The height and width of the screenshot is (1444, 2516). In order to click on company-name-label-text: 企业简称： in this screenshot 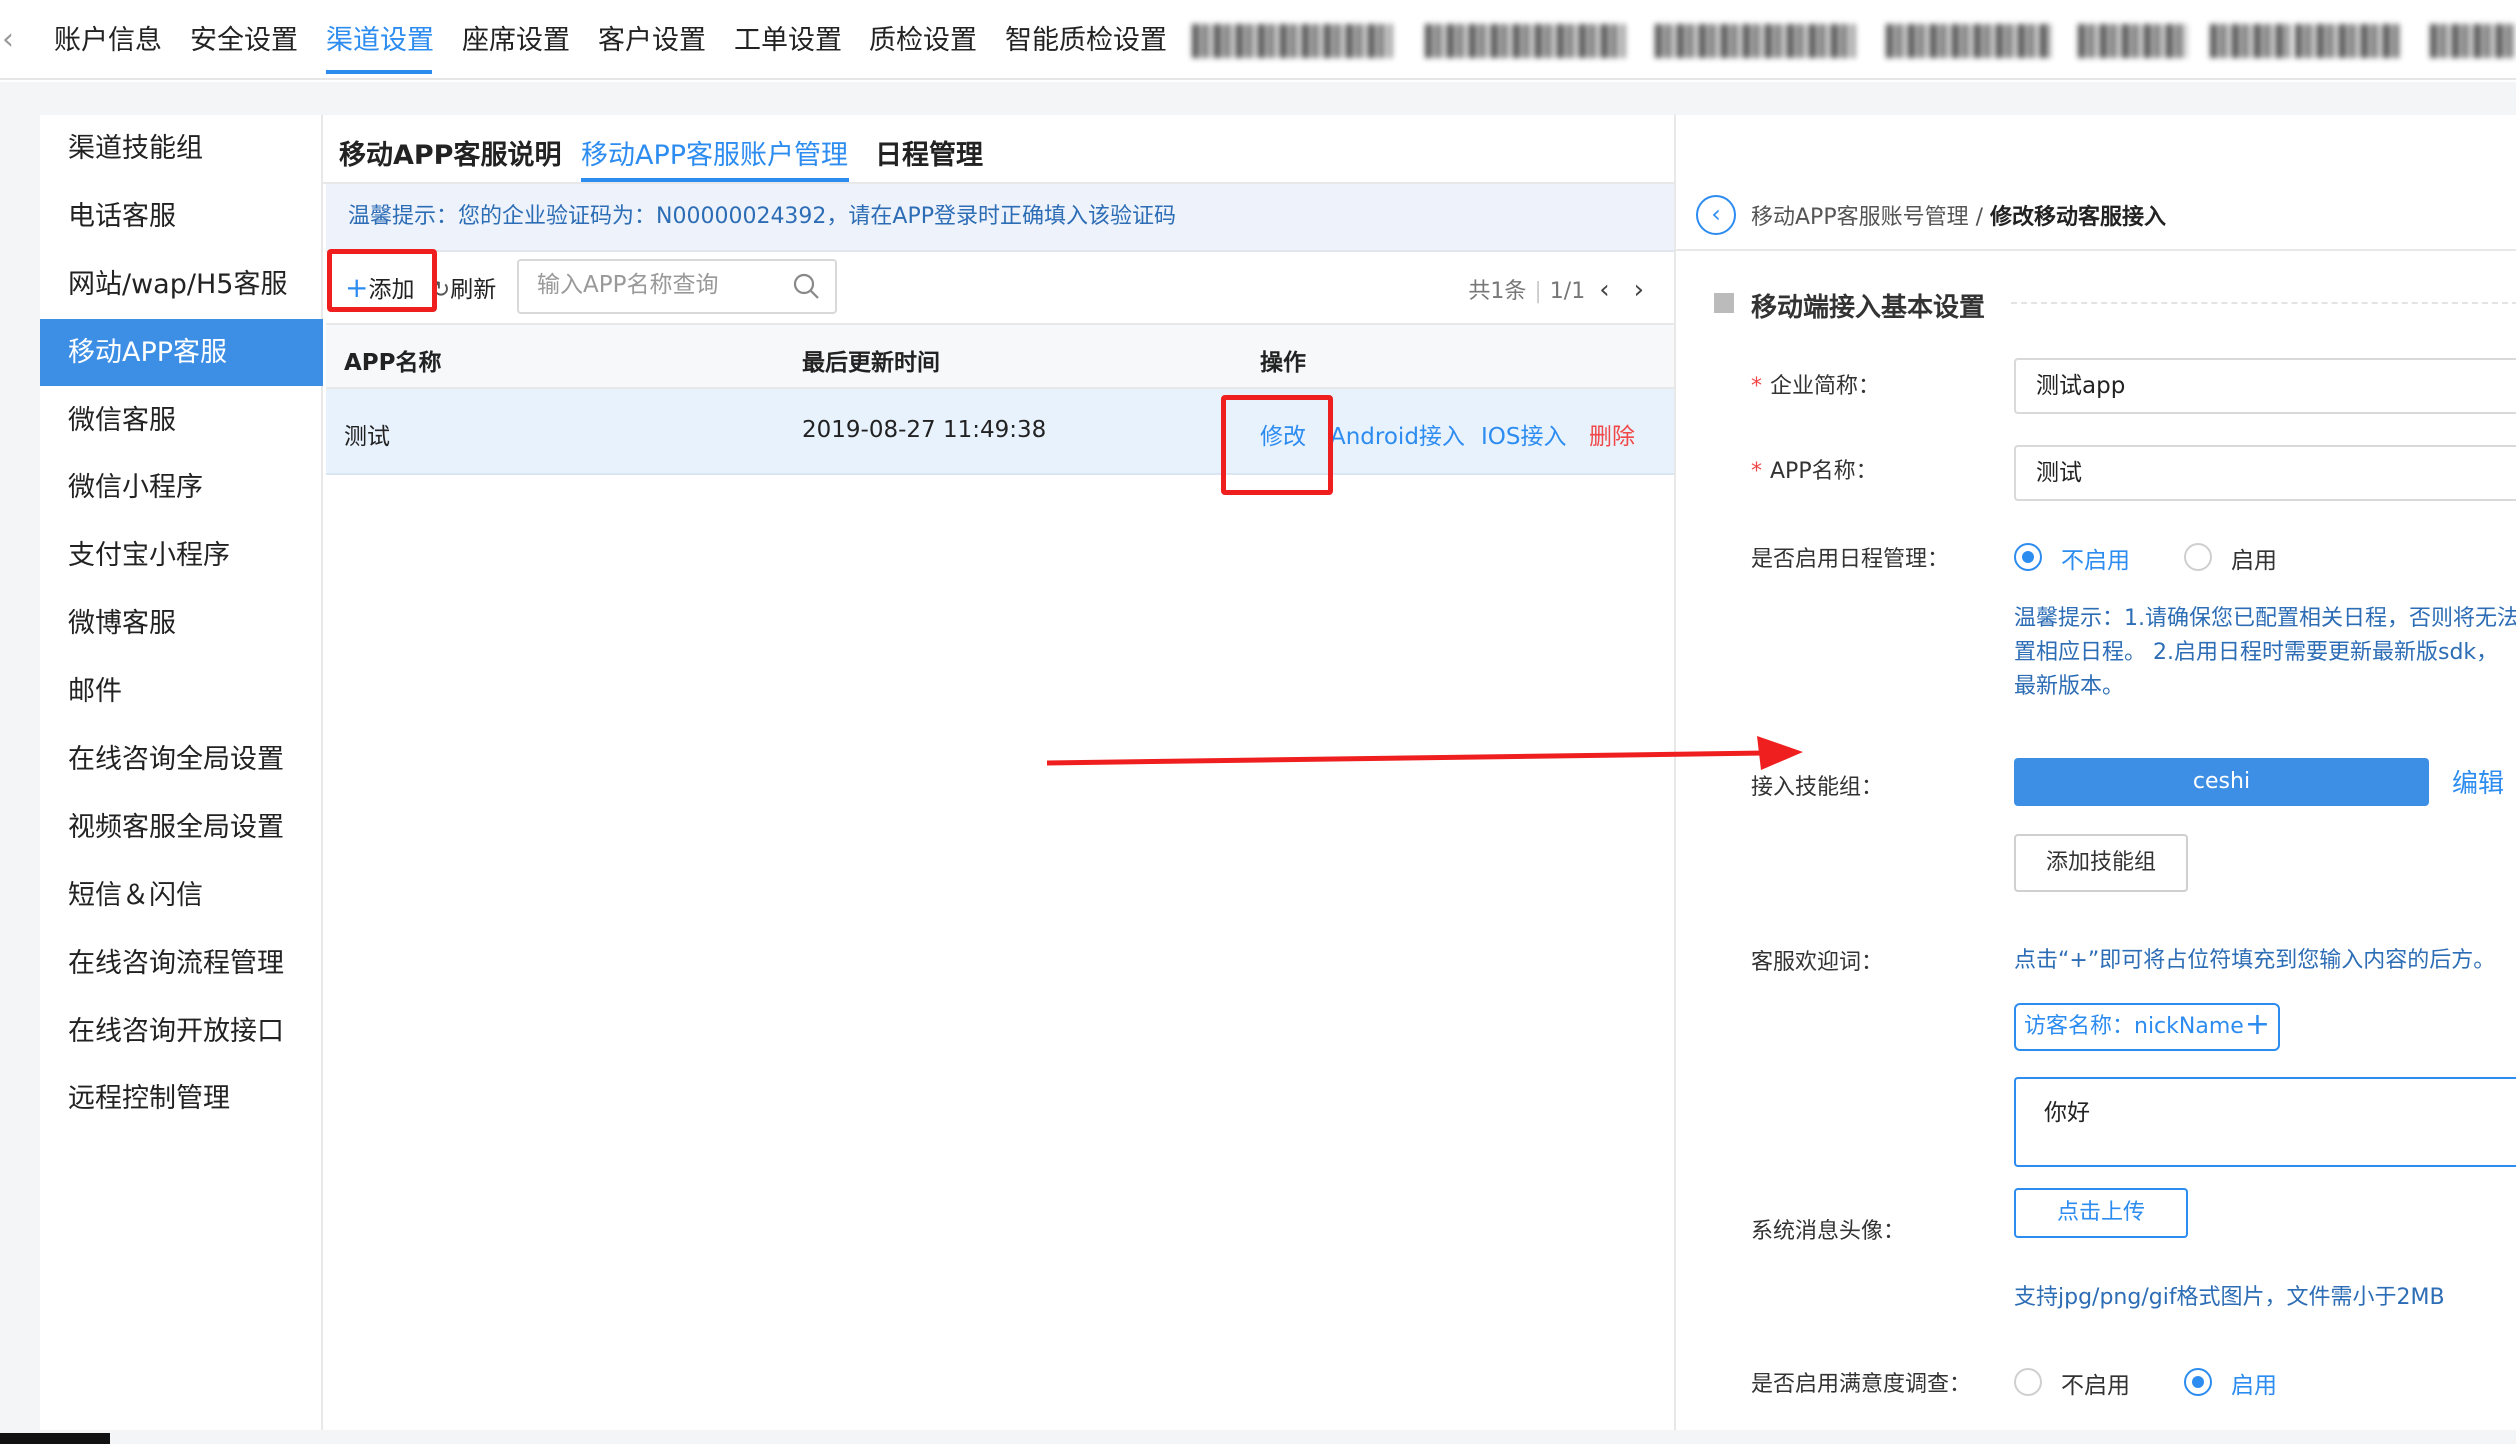, I will do `click(1825, 386)`.